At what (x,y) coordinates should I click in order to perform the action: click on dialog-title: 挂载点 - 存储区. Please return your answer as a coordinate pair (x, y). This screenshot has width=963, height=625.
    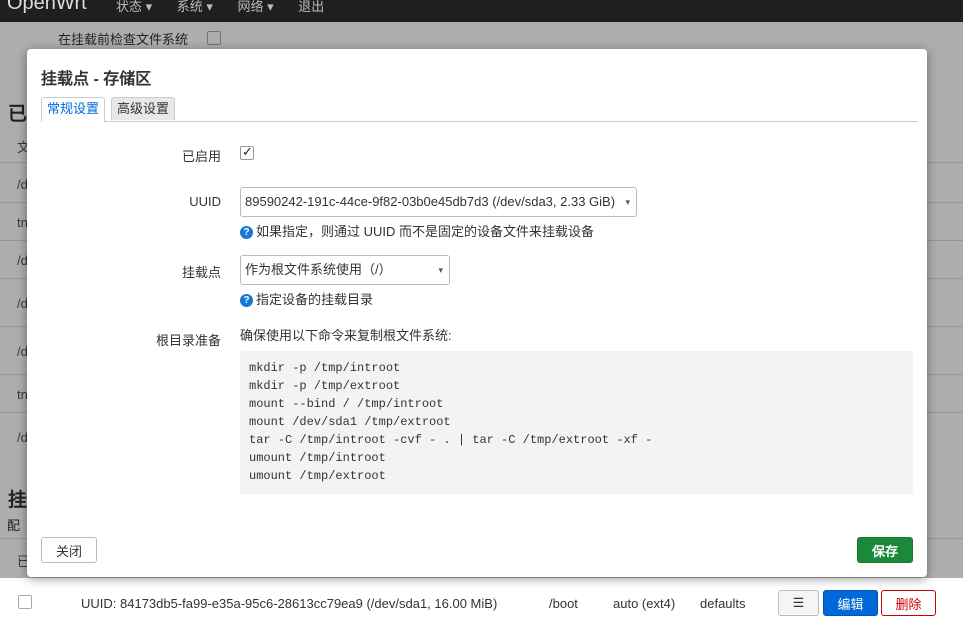
    Looking at the image, I should click on (96, 79).